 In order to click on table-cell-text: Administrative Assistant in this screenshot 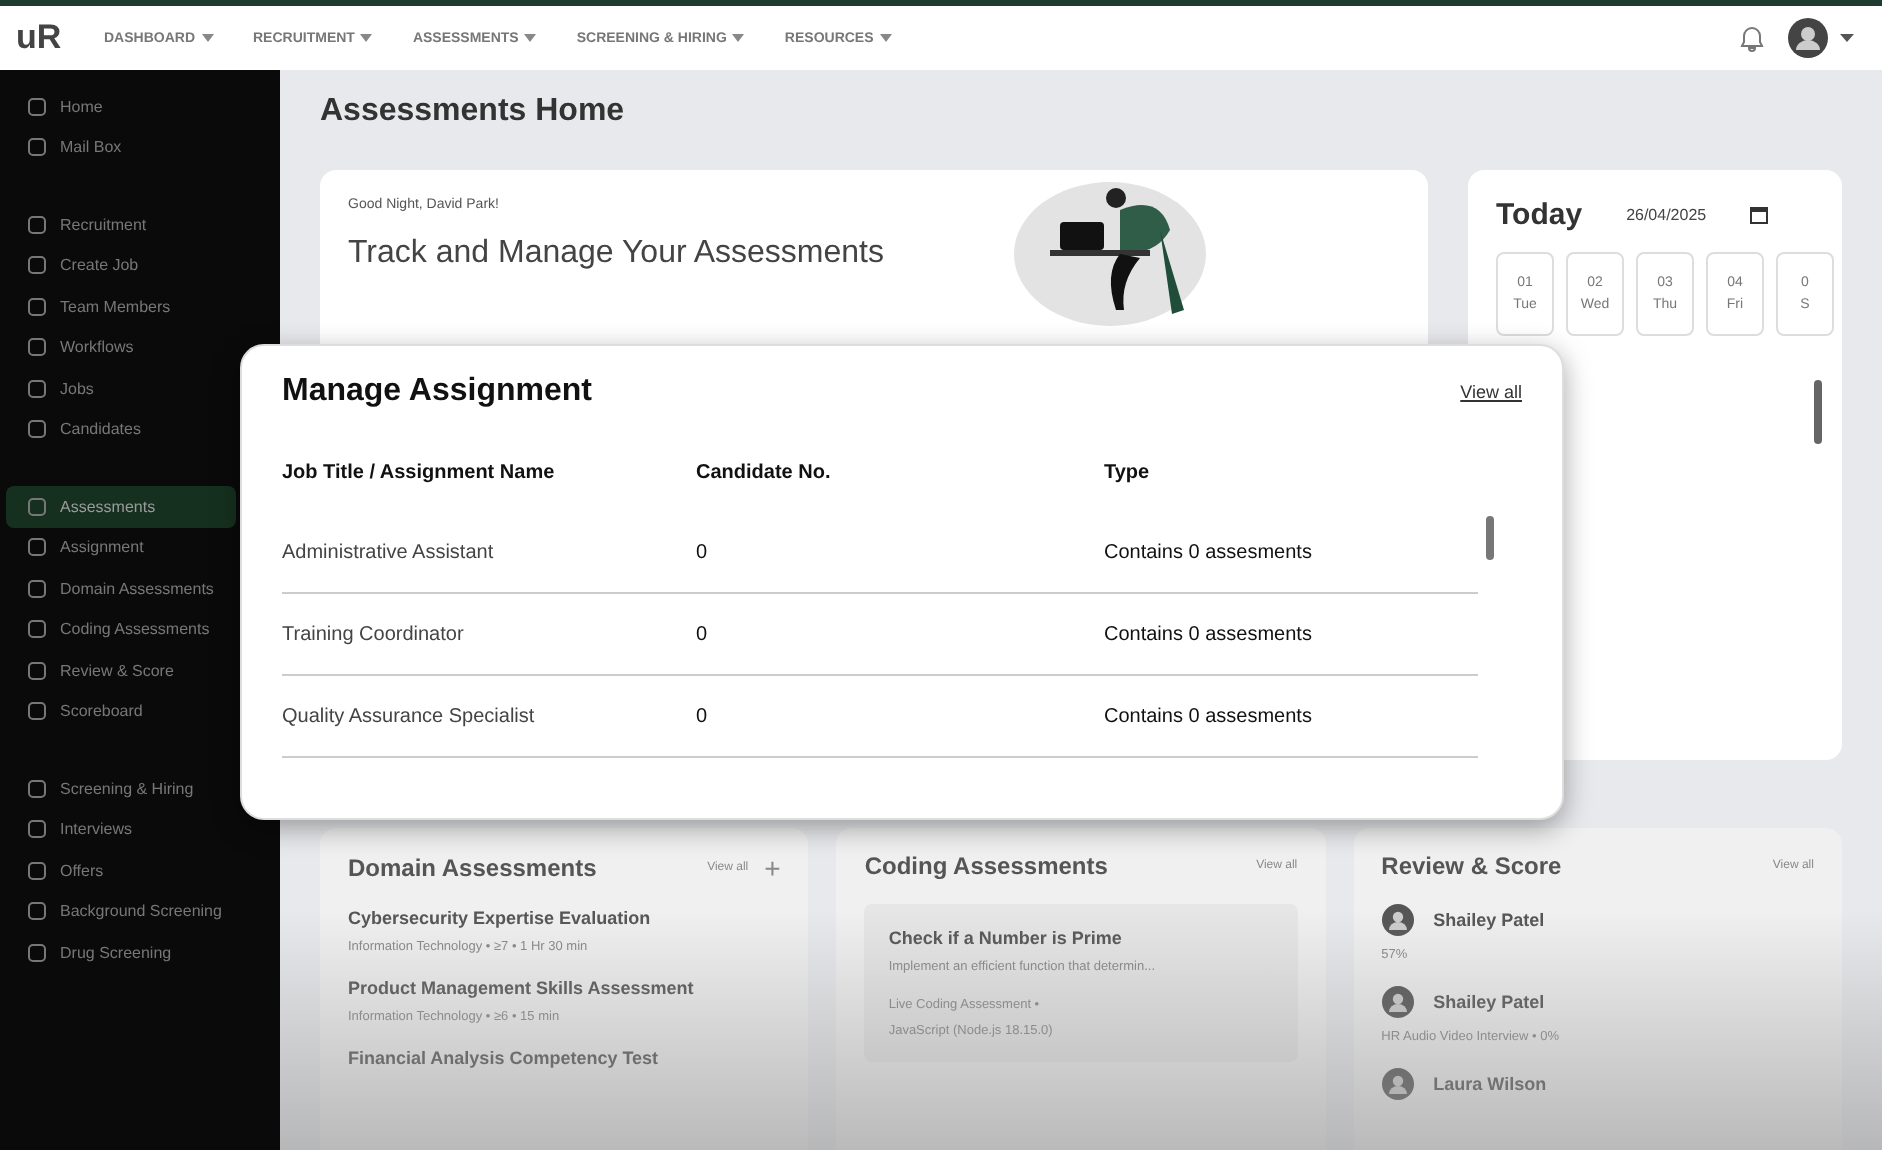, I will do `click(389, 552)`.